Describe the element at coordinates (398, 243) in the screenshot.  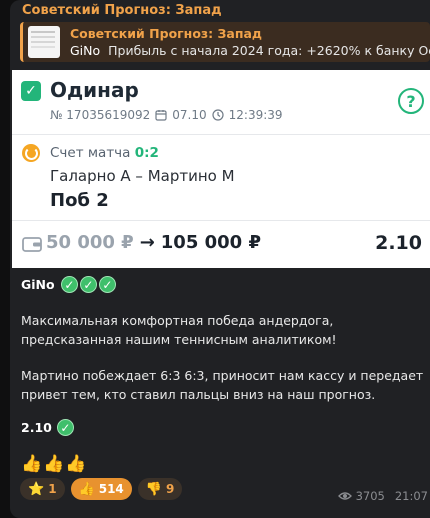
I see `bet-odds: 2.10` at that location.